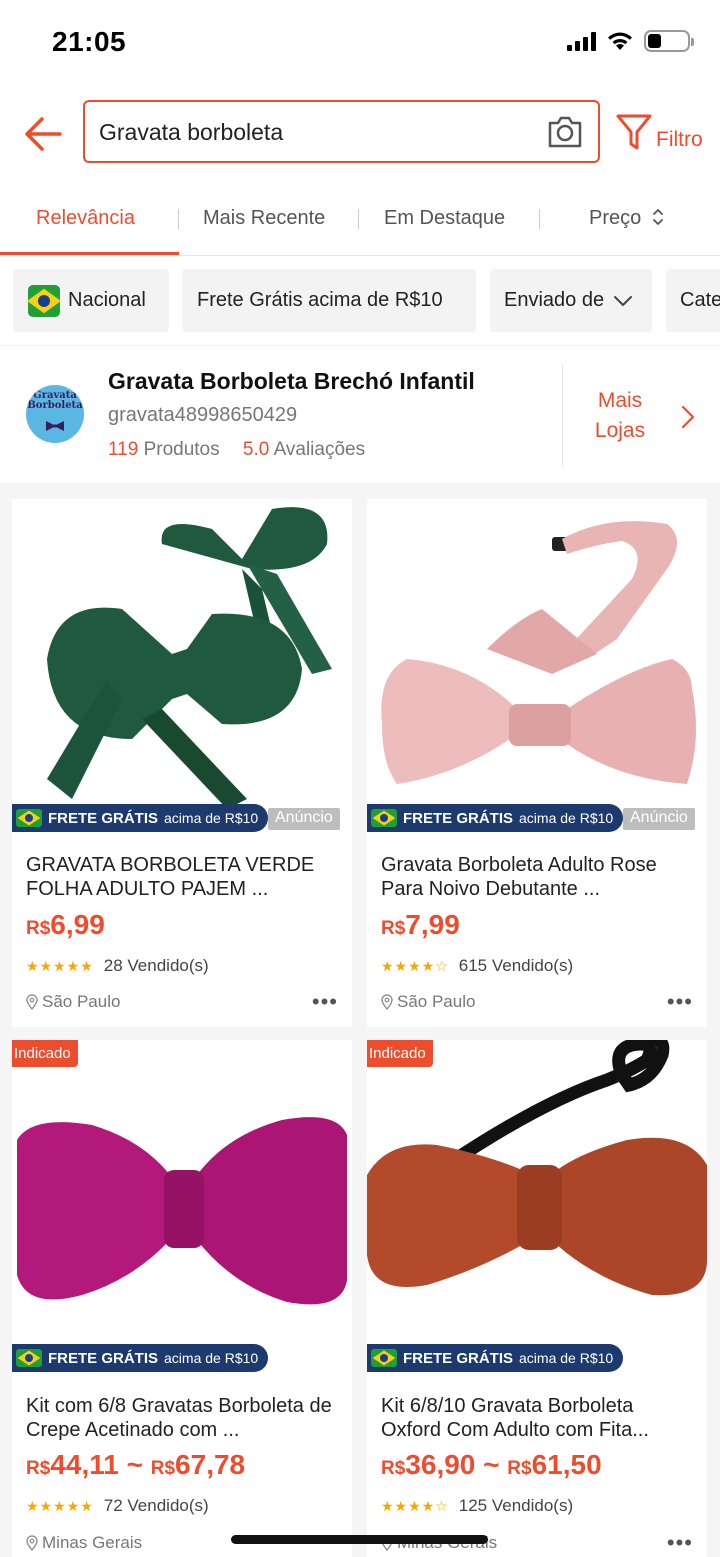  Describe the element at coordinates (65, 924) in the screenshot. I see `product-price: R$6,99` at that location.